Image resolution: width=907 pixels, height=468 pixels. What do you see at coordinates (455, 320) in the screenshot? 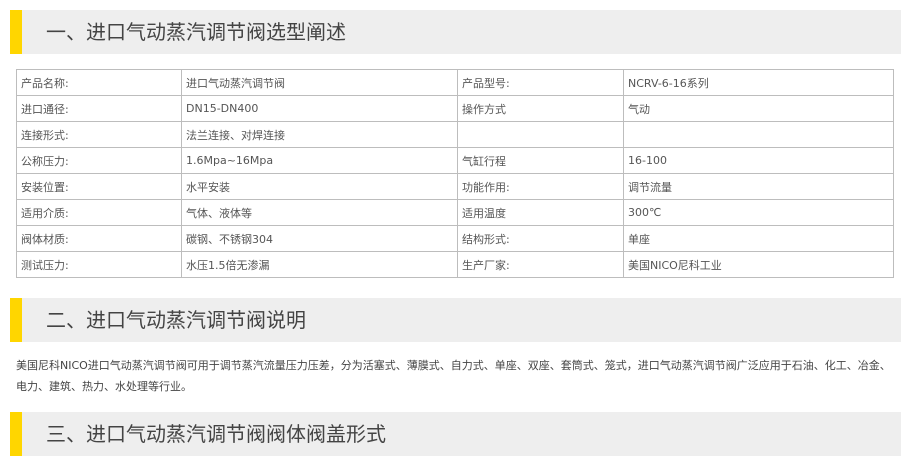
I see `section-header-description: 二、进口气动蒸汽调节阀说明` at bounding box center [455, 320].